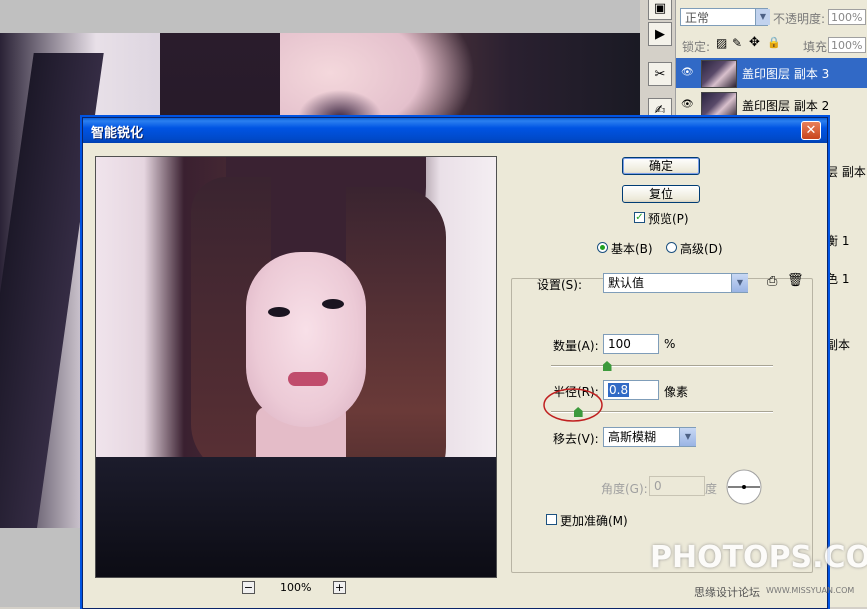 This screenshot has height=609, width=867. Describe the element at coordinates (795, 280) in the screenshot. I see `trash-icon: 🗑` at that location.